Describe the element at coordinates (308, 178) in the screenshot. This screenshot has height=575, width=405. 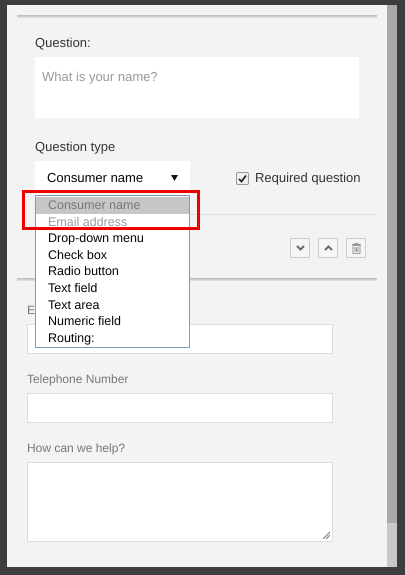
I see `required-label: Required question` at that location.